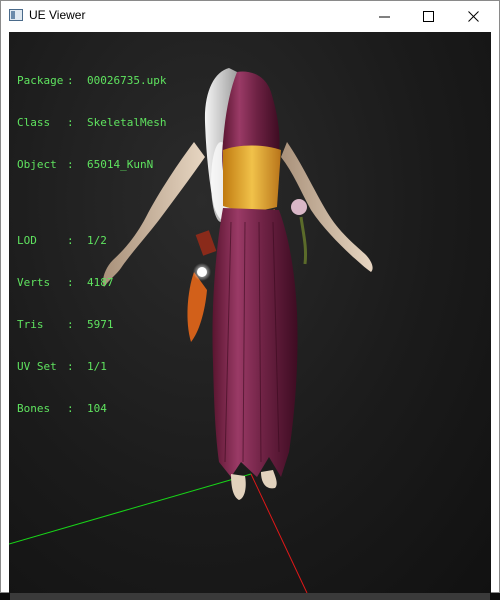 The image size is (500, 600). What do you see at coordinates (16, 15) in the screenshot?
I see `app-icon` at bounding box center [16, 15].